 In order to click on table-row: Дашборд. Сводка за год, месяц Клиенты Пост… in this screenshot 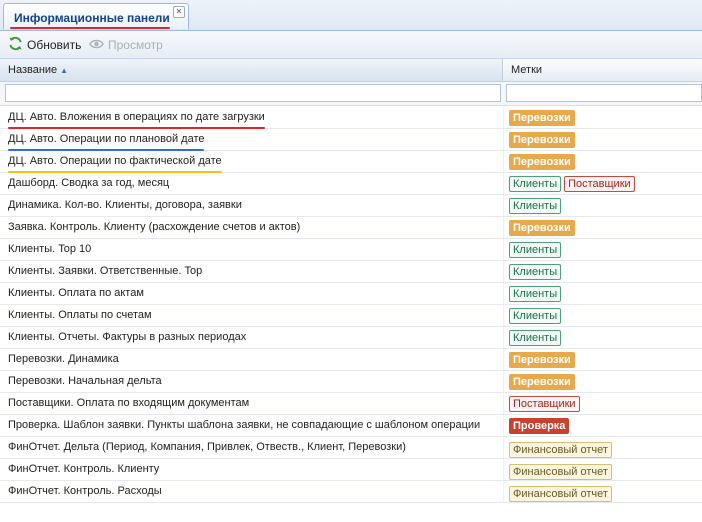, I will do `click(351, 184)`.